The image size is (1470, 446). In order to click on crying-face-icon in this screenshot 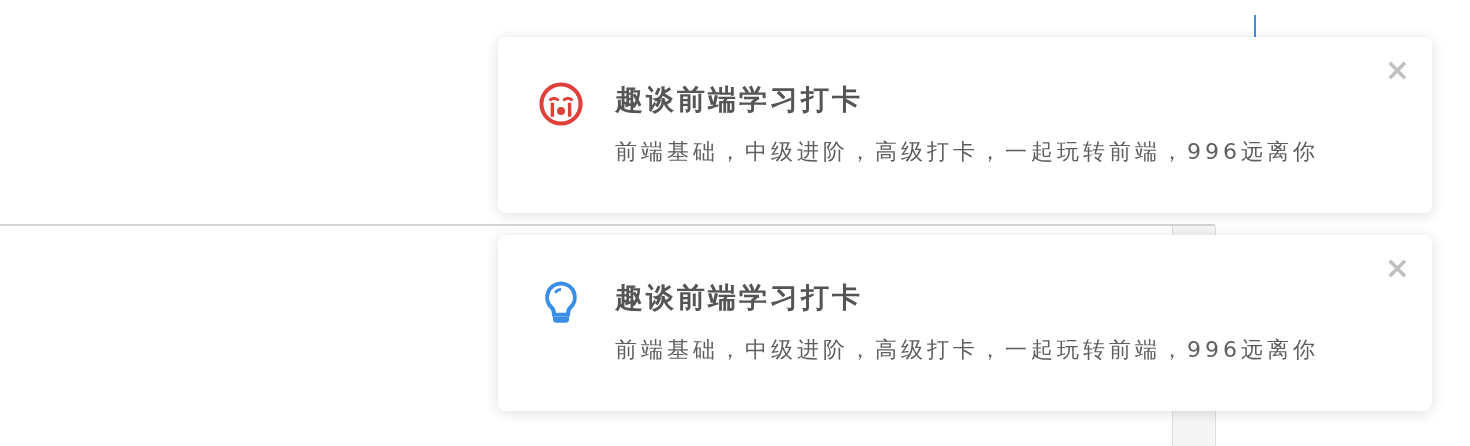, I will do `click(561, 104)`.